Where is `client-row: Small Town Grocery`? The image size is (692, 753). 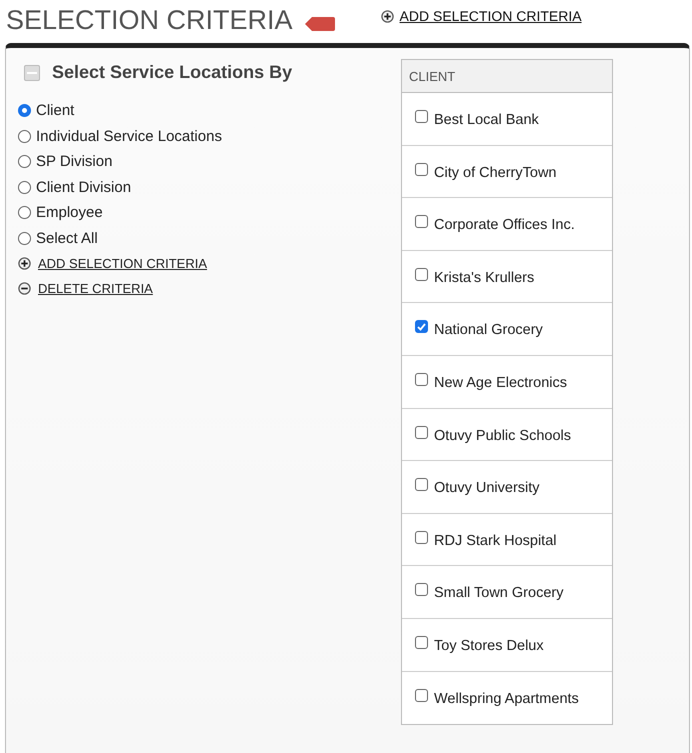
client-row: Small Town Grocery is located at coordinates (507, 592).